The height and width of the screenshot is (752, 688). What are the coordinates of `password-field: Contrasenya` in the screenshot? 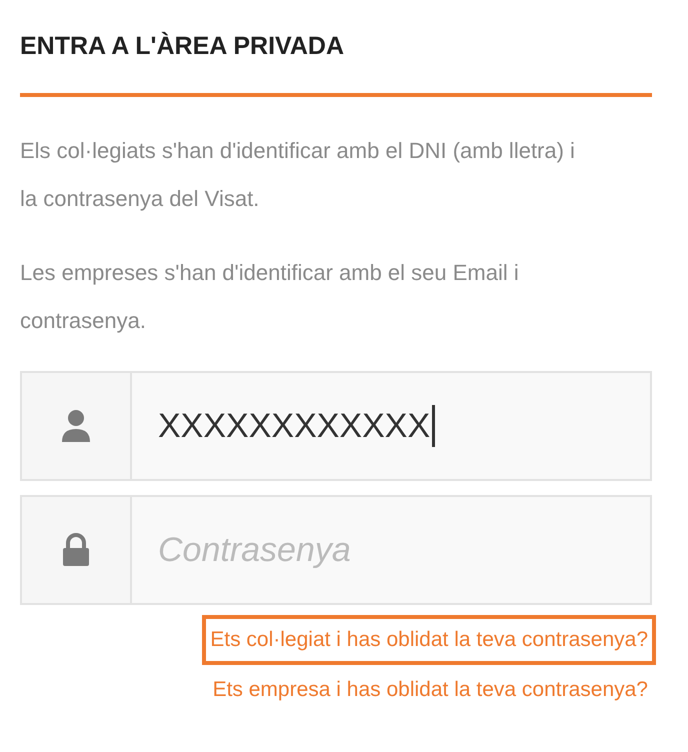 It's located at (336, 550).